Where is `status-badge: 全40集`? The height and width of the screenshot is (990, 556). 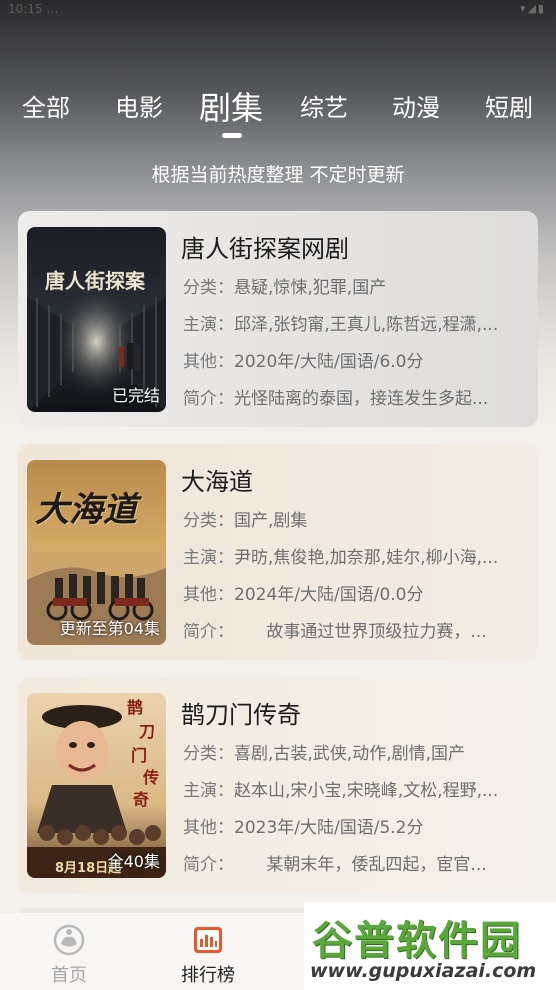
status-badge: 全40集 is located at coordinates (133, 861).